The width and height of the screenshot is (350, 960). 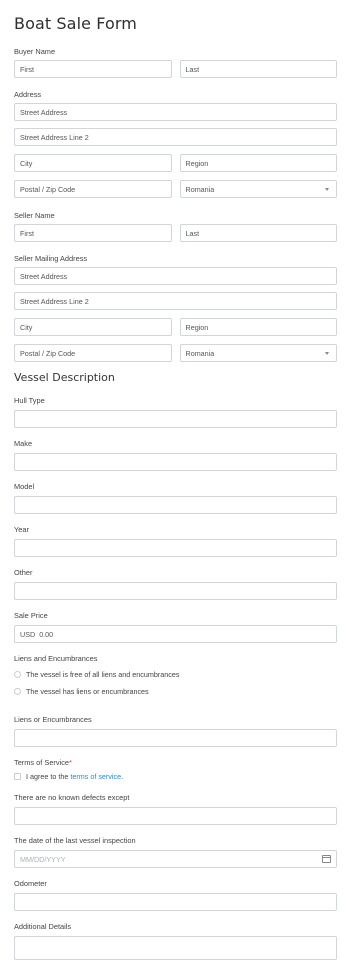 What do you see at coordinates (93, 189) in the screenshot?
I see `postal-code-input: Postal / Zip Code` at bounding box center [93, 189].